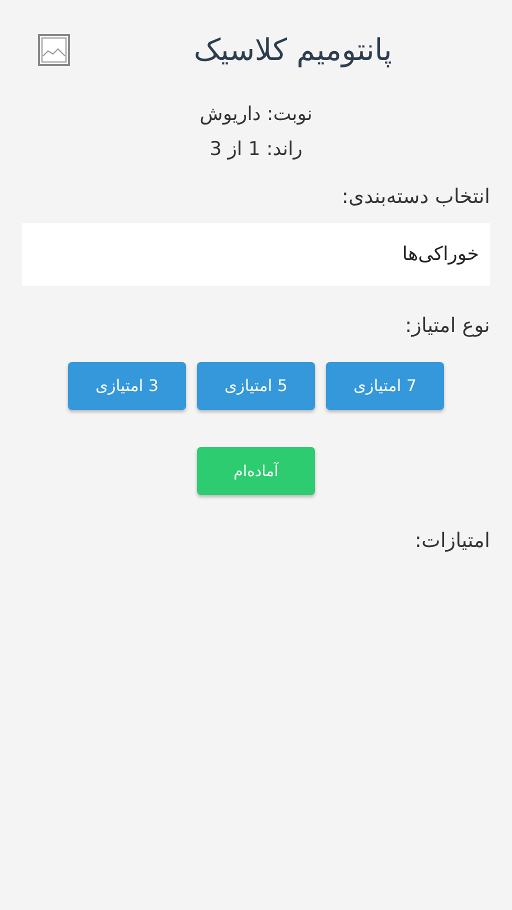  What do you see at coordinates (415, 196) in the screenshot?
I see `category-label: انتخاب دسته‌بندی:` at bounding box center [415, 196].